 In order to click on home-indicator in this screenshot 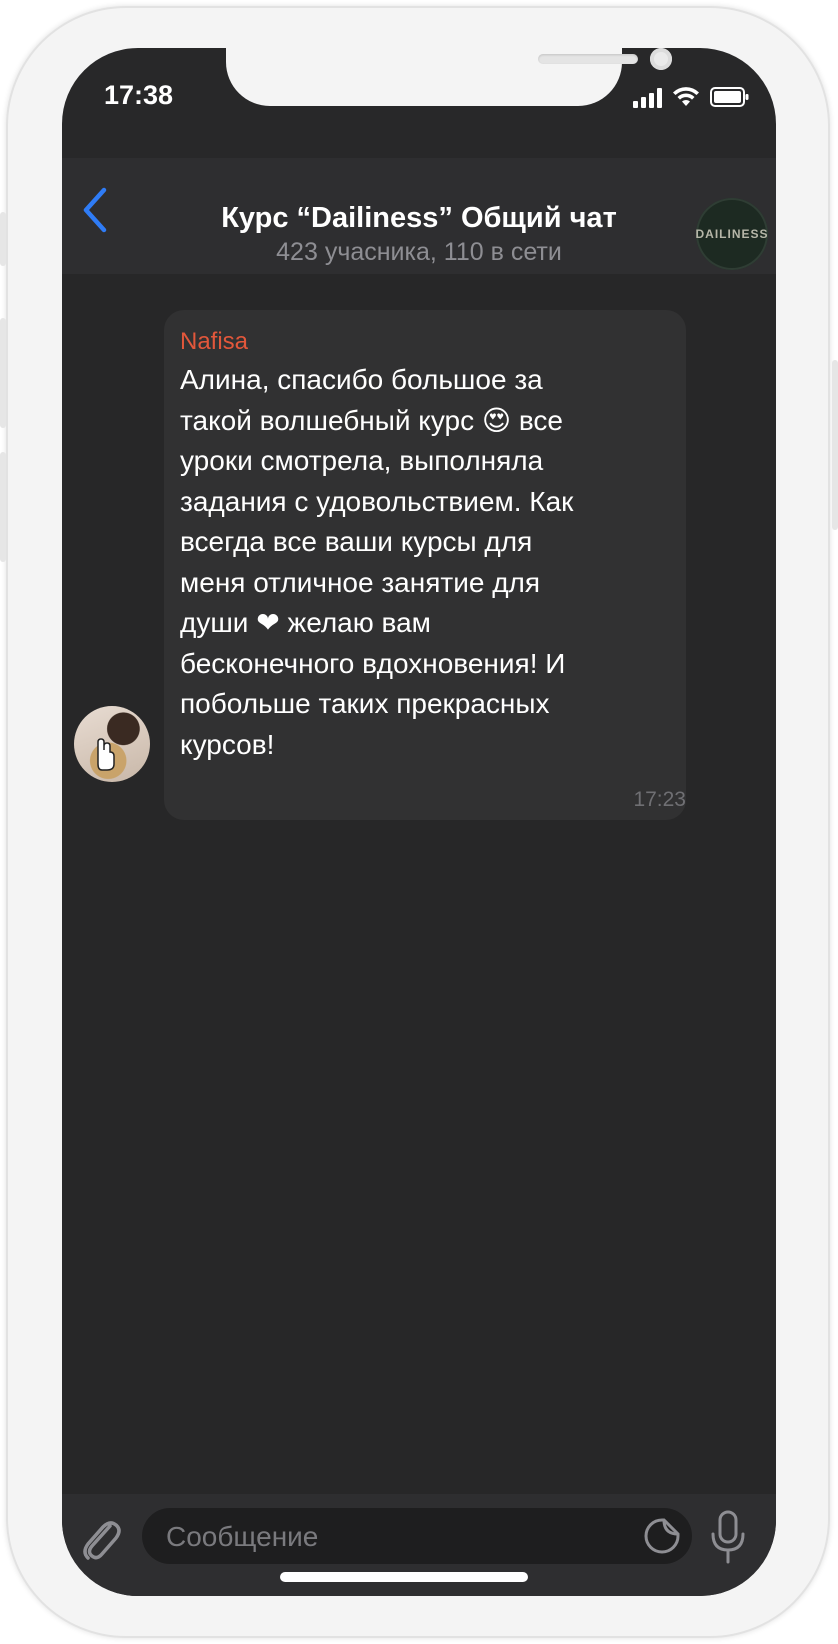, I will do `click(404, 1577)`.